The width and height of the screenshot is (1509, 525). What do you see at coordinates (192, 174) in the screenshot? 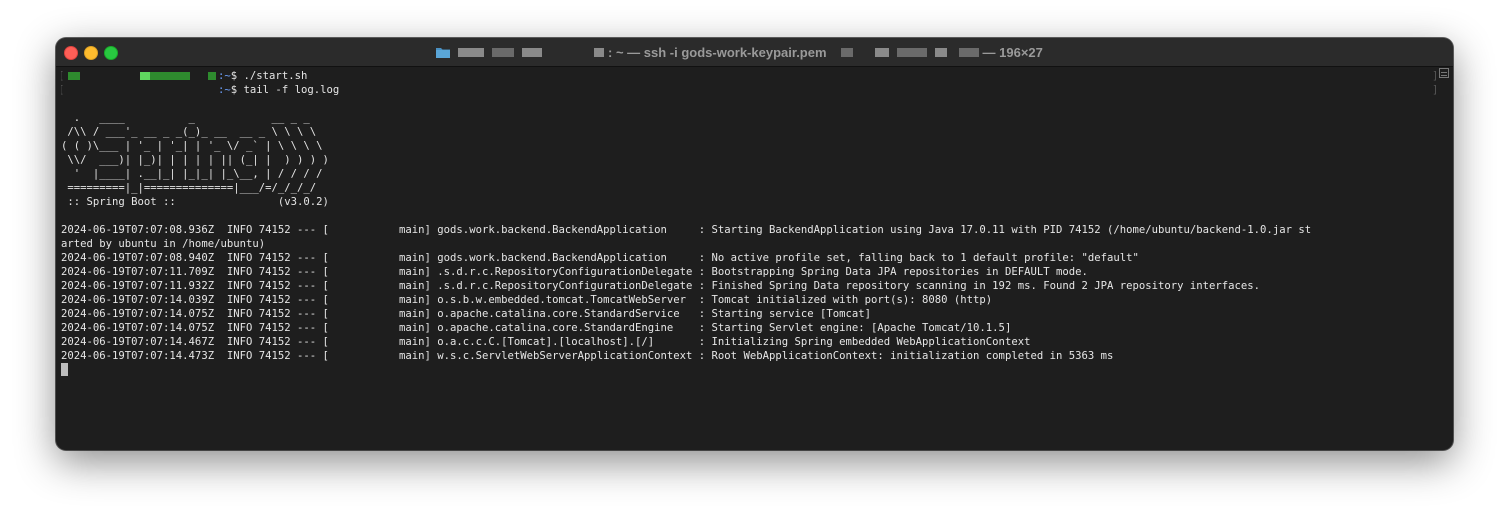
I see `banner-line: ' |____| .__|_| |_|_| |_\__, | / / / /` at bounding box center [192, 174].